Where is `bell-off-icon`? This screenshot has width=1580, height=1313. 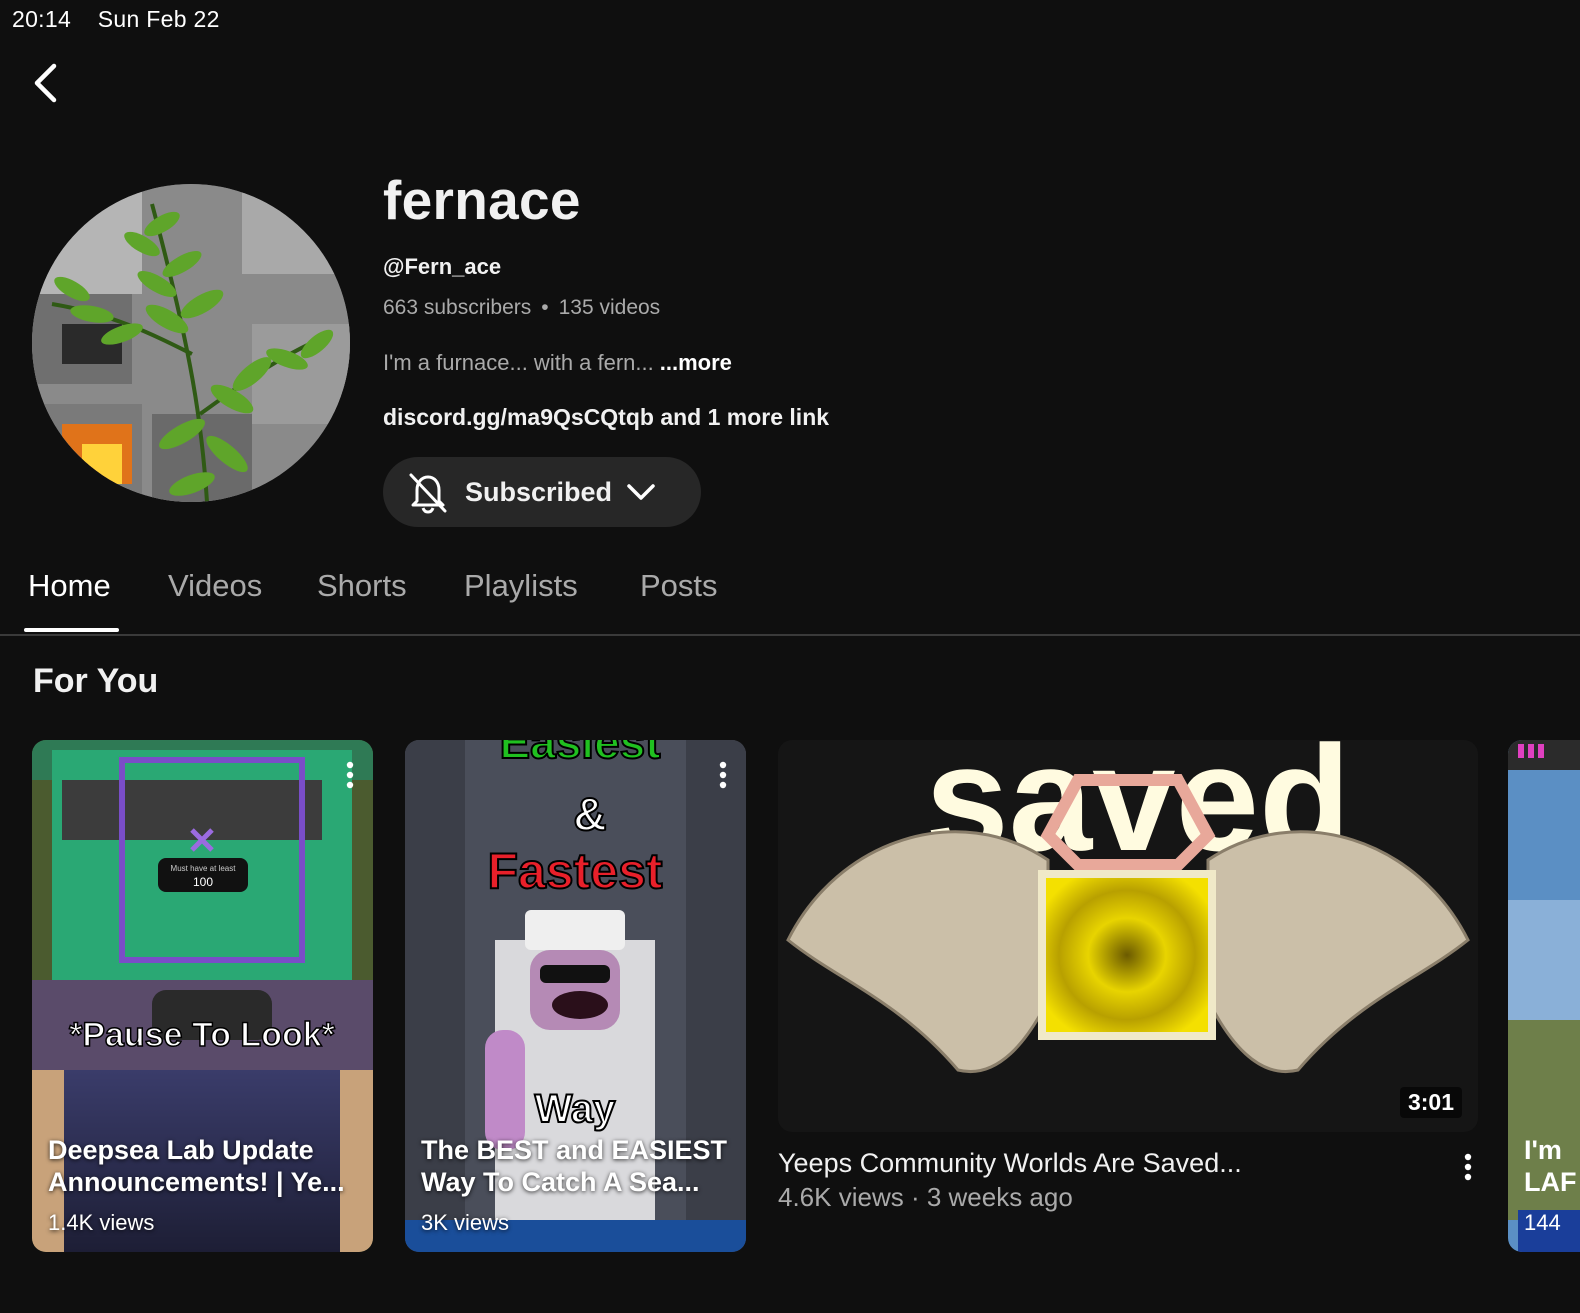 bell-off-icon is located at coordinates (428, 493).